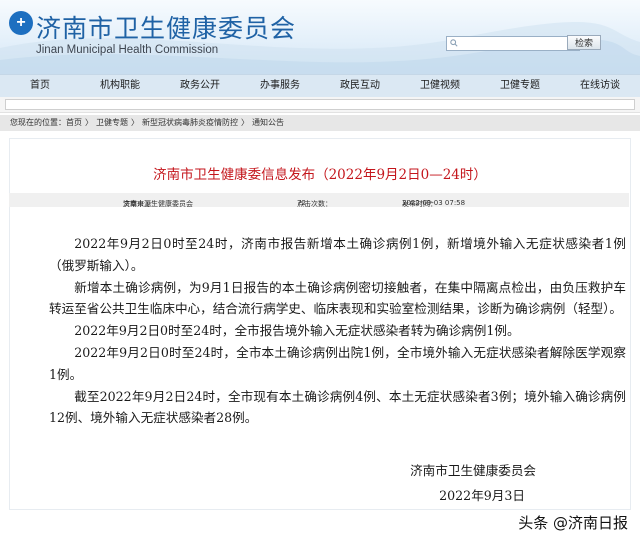 Image resolution: width=640 pixels, height=541 pixels. Describe the element at coordinates (520, 86) in the screenshot. I see `nav-item-topics: 卫健专题` at that location.